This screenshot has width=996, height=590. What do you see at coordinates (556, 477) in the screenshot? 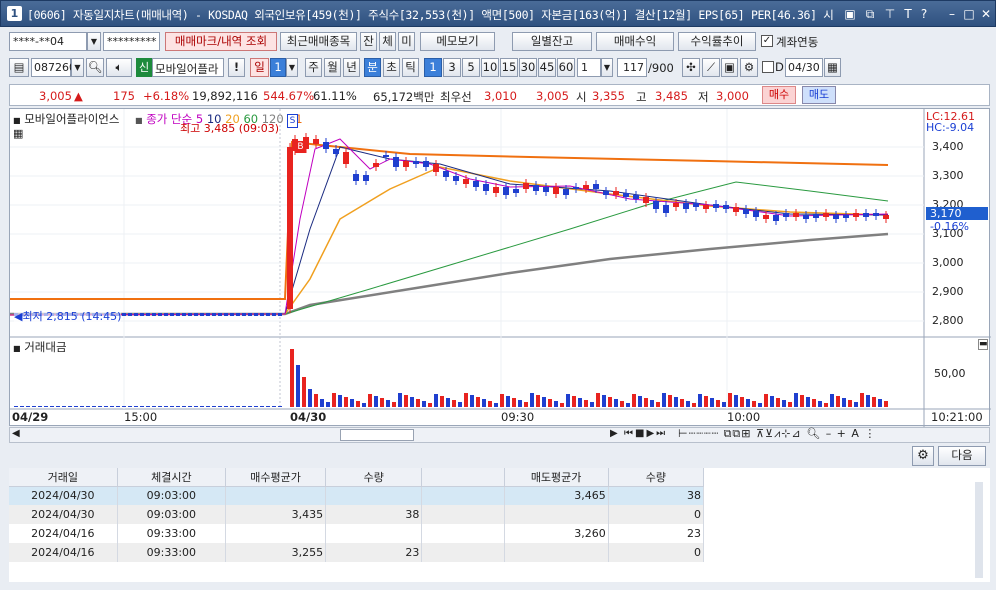
I see `column-header: 매도평균가` at bounding box center [556, 477].